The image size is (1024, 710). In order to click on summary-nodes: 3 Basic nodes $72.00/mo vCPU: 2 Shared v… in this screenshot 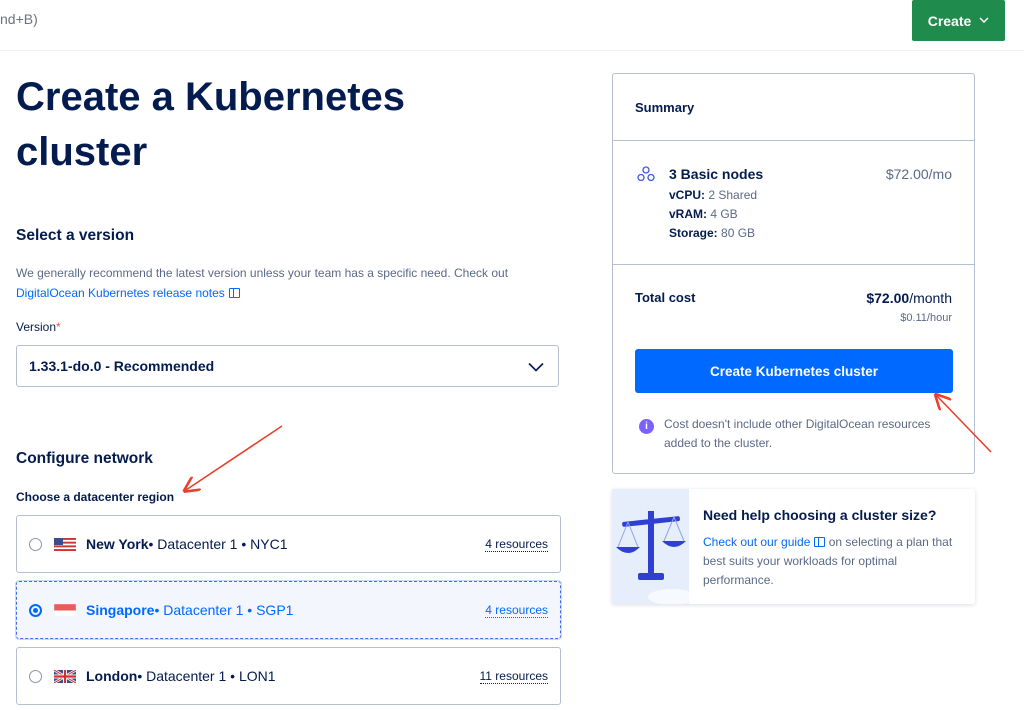, I will do `click(793, 202)`.